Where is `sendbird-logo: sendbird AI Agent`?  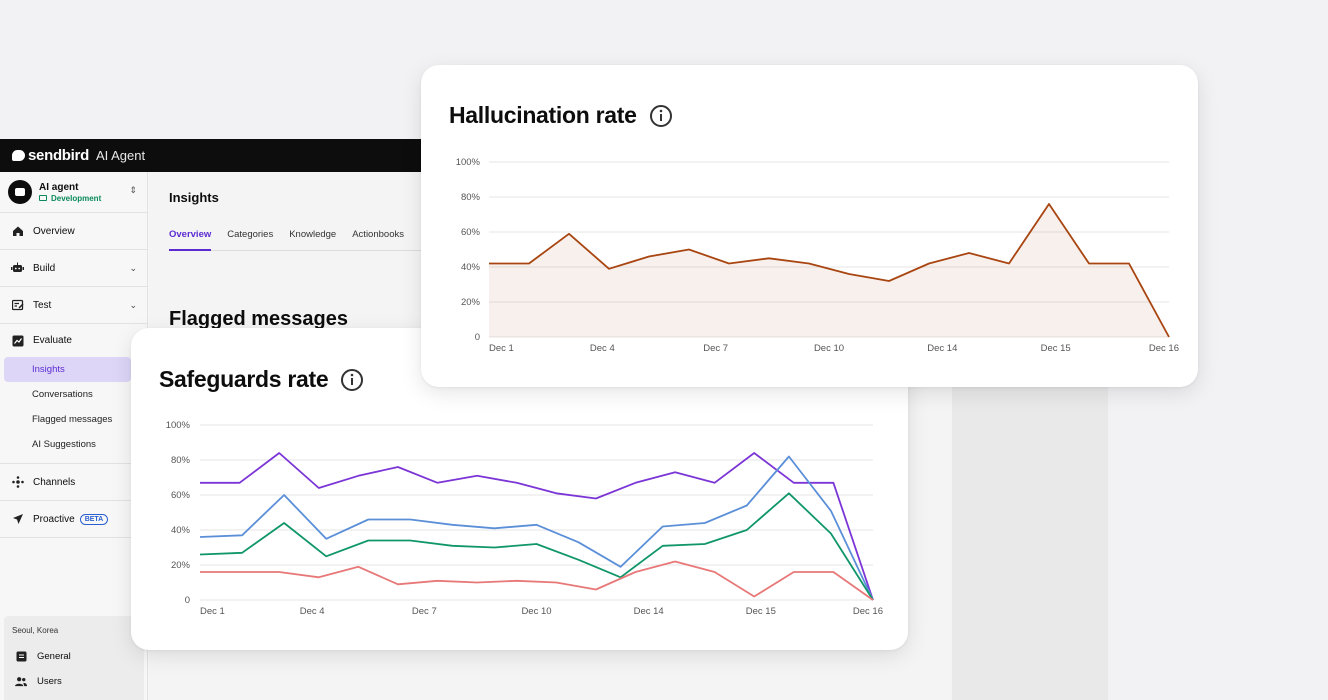
sendbird-logo: sendbird AI Agent is located at coordinates (78, 155).